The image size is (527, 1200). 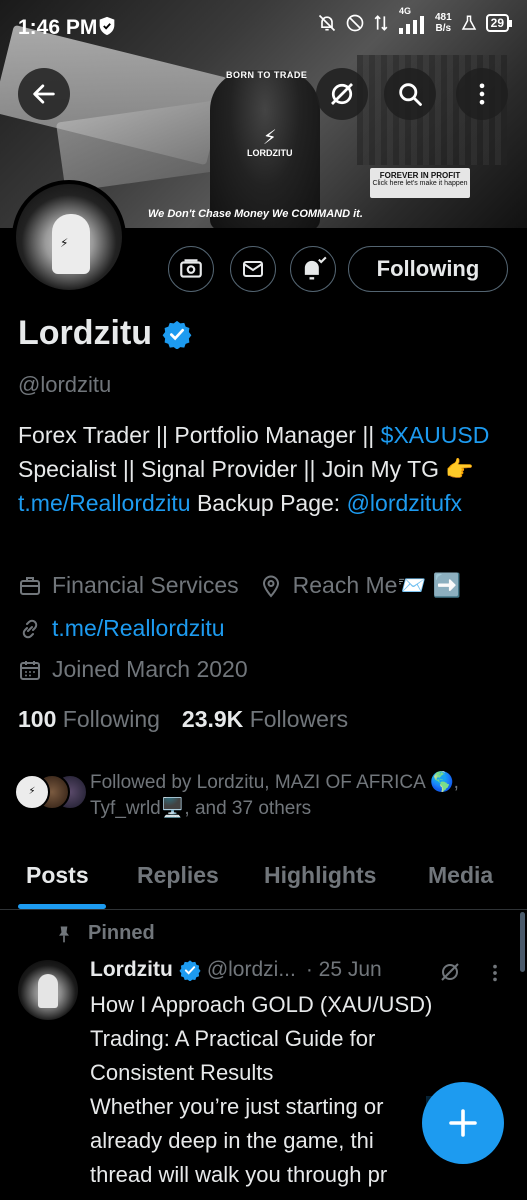 I want to click on search-button, so click(x=410, y=94).